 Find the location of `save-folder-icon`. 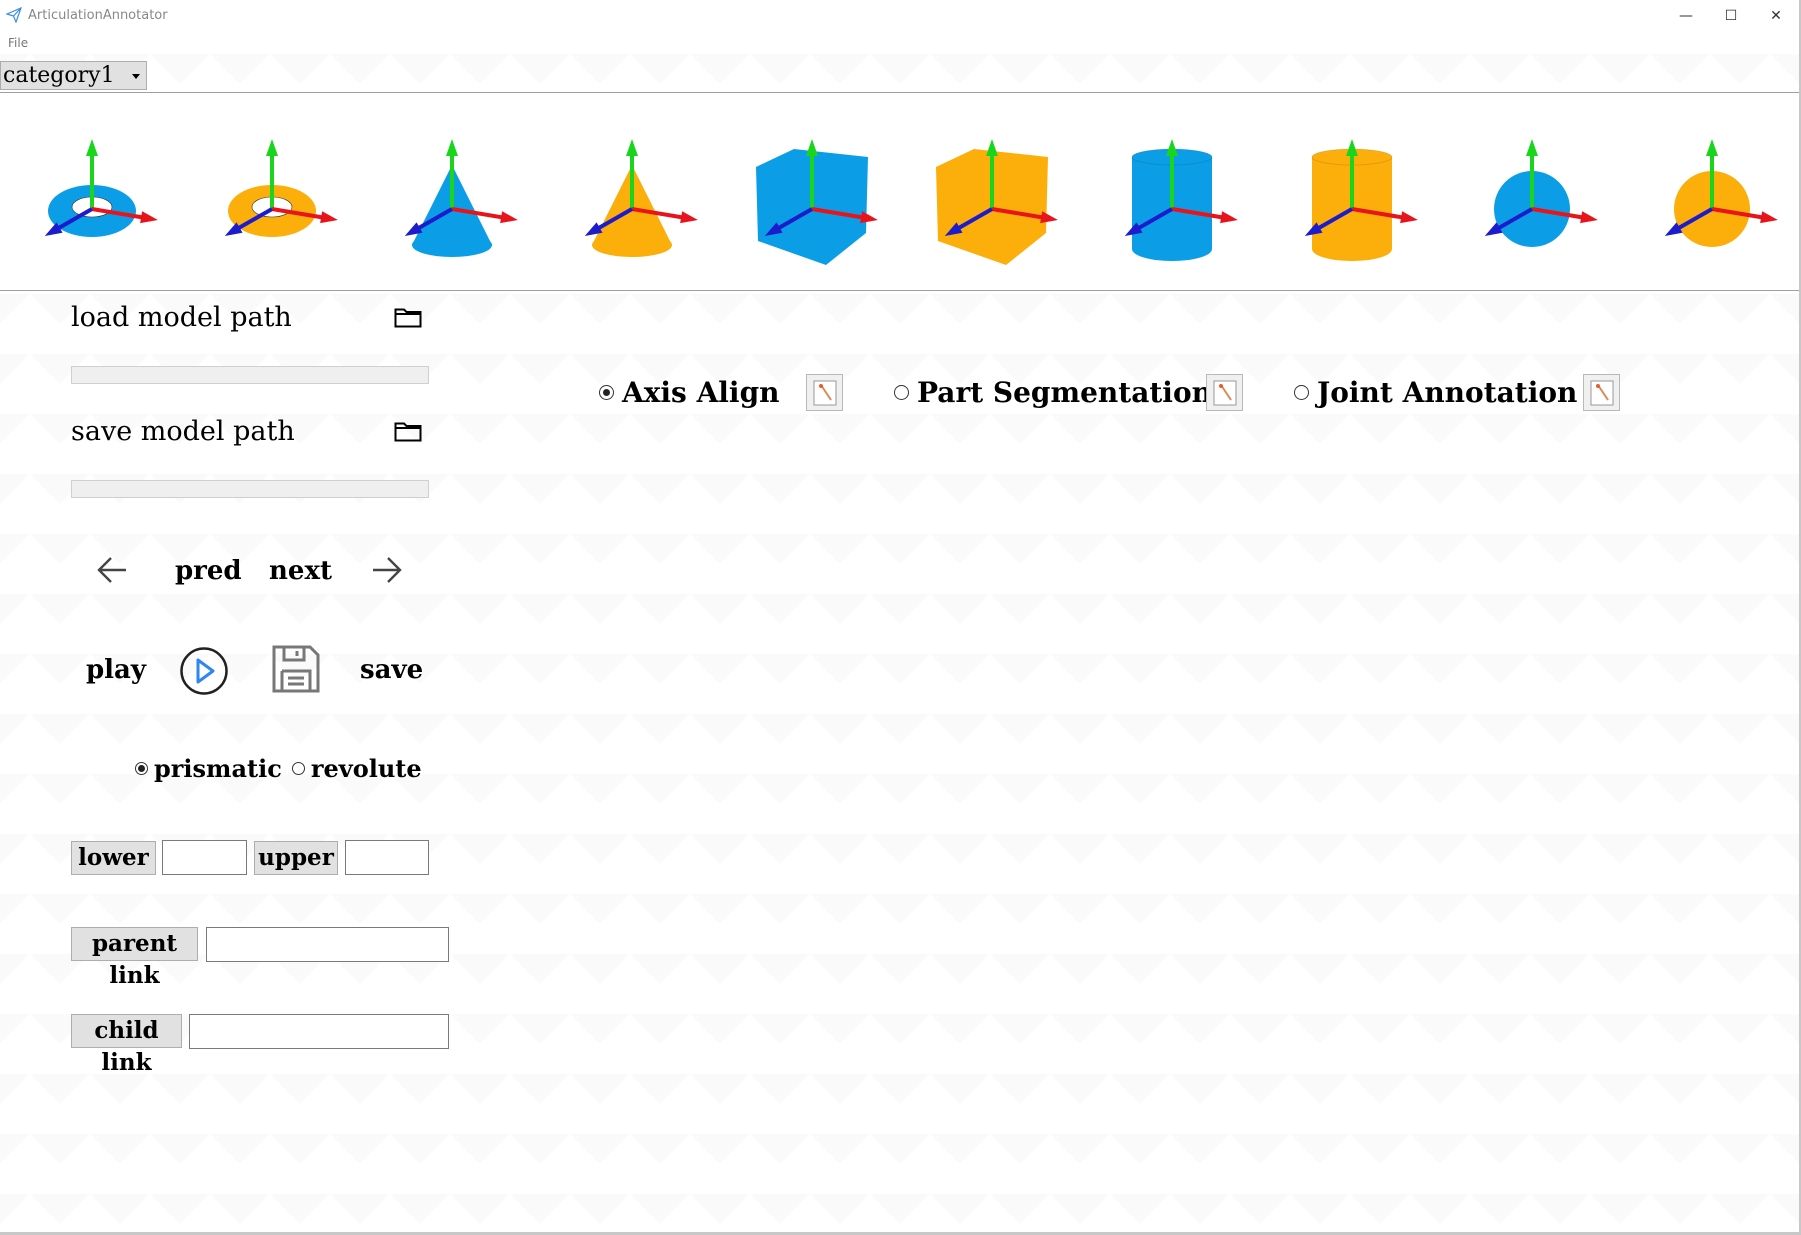

save-folder-icon is located at coordinates (408, 433).